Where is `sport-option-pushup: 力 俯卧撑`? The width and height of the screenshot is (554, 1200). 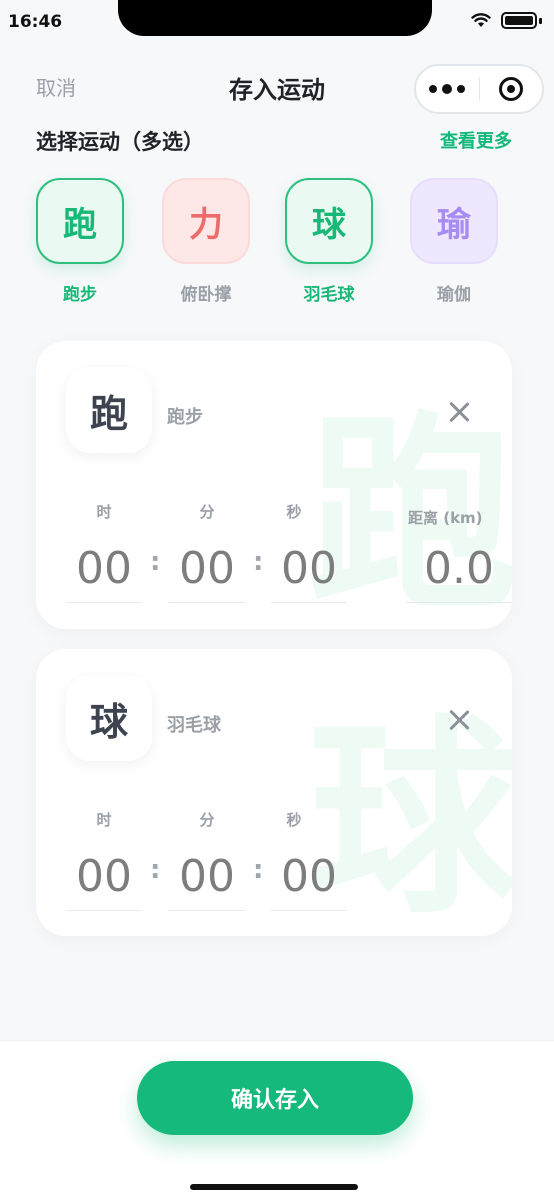
sport-option-pushup: 力 俯卧撑 is located at coordinates (206, 241).